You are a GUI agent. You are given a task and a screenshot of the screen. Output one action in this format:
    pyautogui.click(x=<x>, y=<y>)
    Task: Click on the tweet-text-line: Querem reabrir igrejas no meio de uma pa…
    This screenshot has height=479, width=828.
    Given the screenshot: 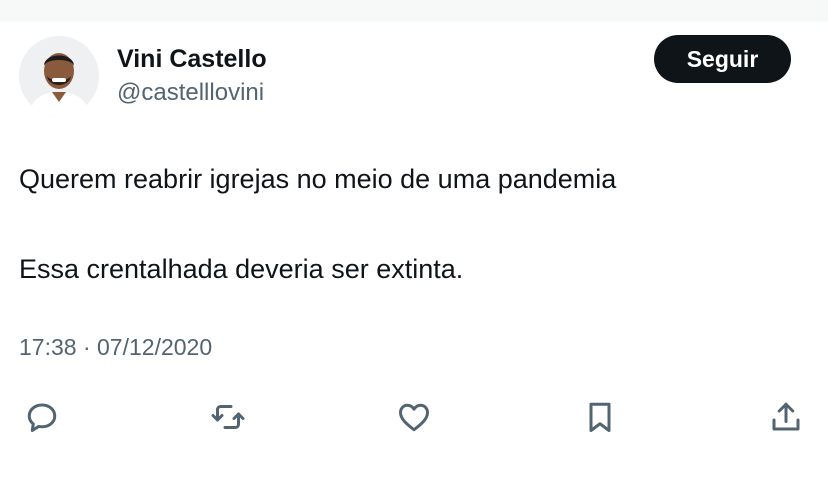 What is the action you would take?
    pyautogui.click(x=318, y=179)
    